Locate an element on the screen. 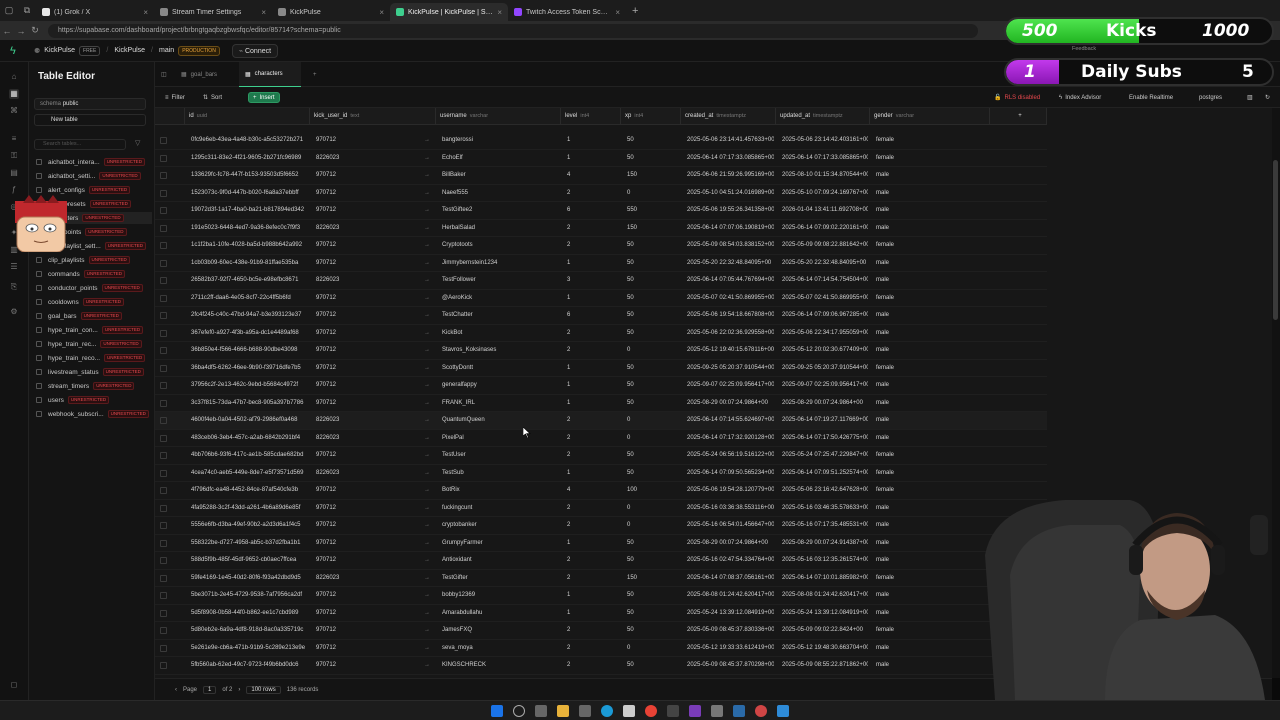 The width and height of the screenshot is (1280, 720). sql-editor-icon: ⌘ is located at coordinates (14, 111).